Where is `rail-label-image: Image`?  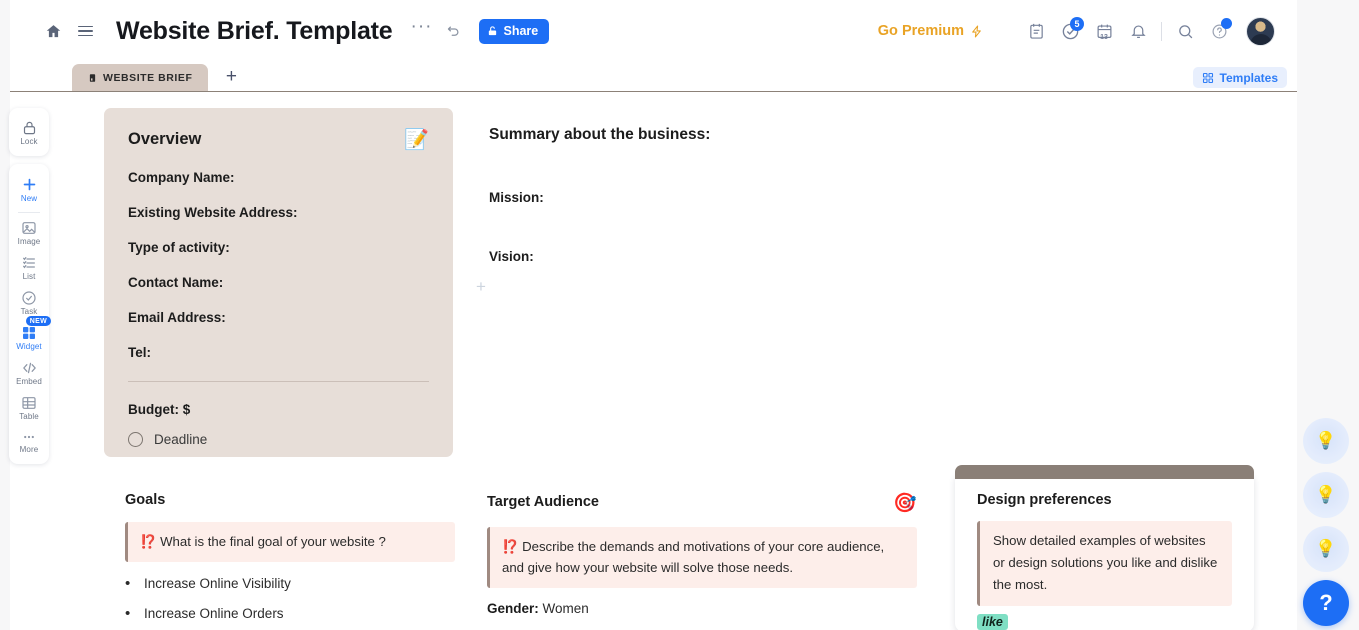
rail-label-image: Image is located at coordinates (29, 241).